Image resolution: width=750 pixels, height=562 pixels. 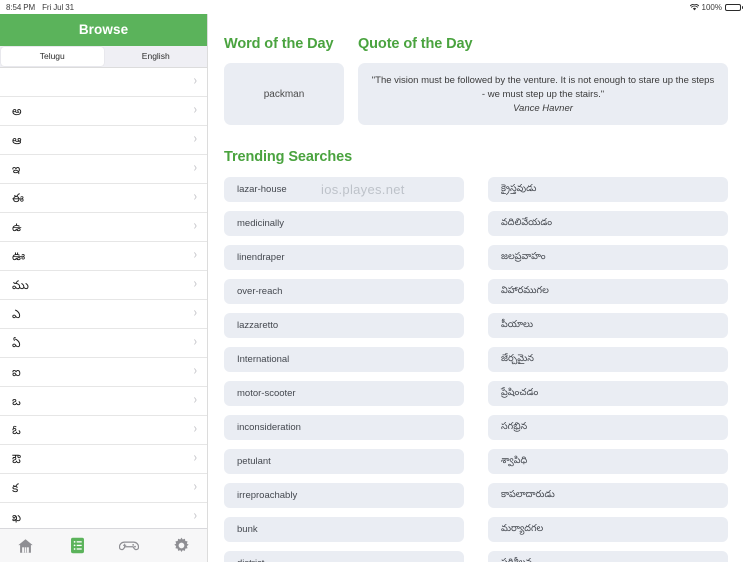 What do you see at coordinates (608, 325) in the screenshot?
I see `trending-pill-telugu: పీయాలు` at bounding box center [608, 325].